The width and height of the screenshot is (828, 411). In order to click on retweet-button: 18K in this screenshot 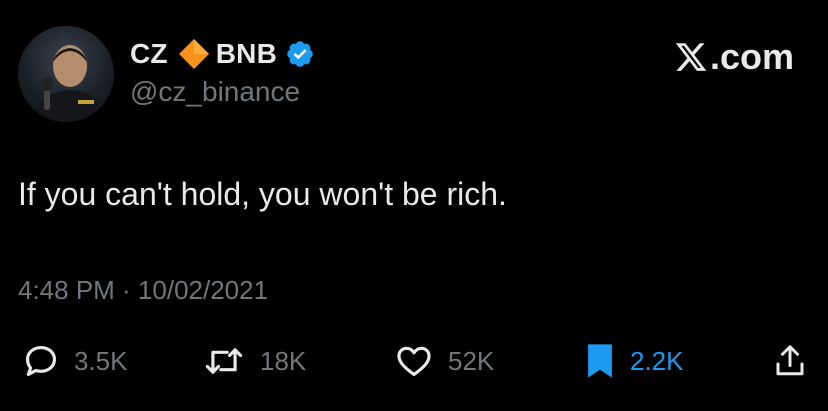, I will do `click(254, 361)`.